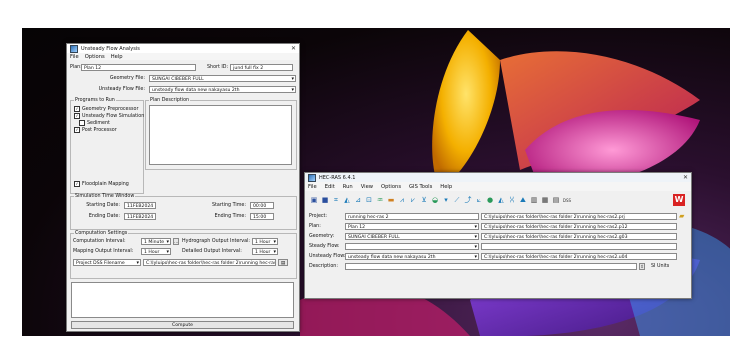 The height and width of the screenshot is (356, 750). What do you see at coordinates (391, 200) in the screenshot?
I see `run-unsteady-icon: ▬` at bounding box center [391, 200].